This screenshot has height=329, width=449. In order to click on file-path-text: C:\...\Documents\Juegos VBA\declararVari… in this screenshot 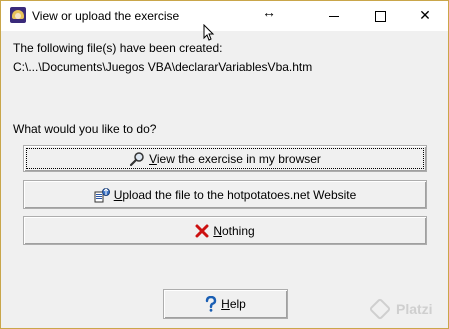, I will do `click(163, 67)`.